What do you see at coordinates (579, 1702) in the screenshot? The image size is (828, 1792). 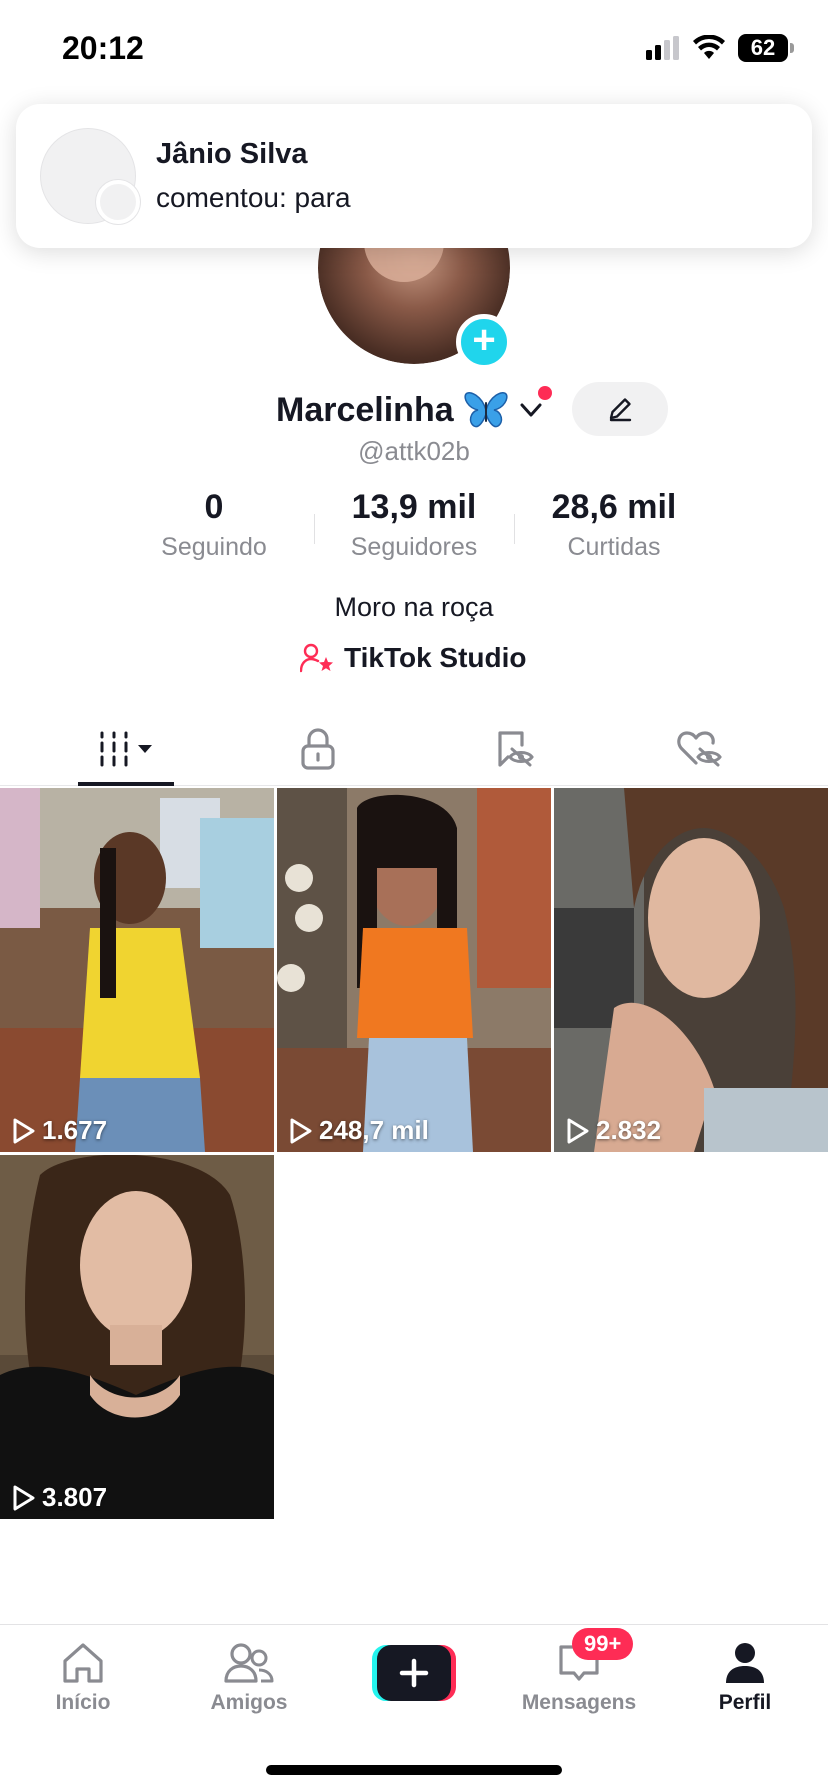 I see `nav-label: Mensagens` at bounding box center [579, 1702].